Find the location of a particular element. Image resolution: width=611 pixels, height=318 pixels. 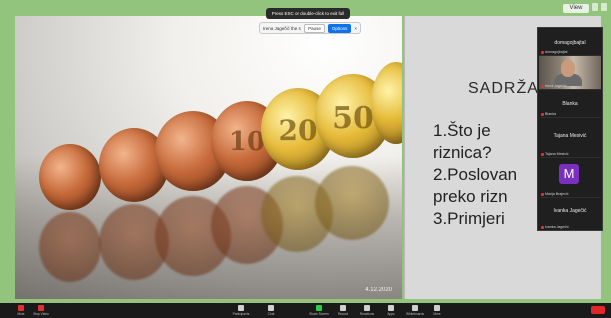

participant-tile: domagojbajtal domagojbajtal is located at coordinates (570, 42).